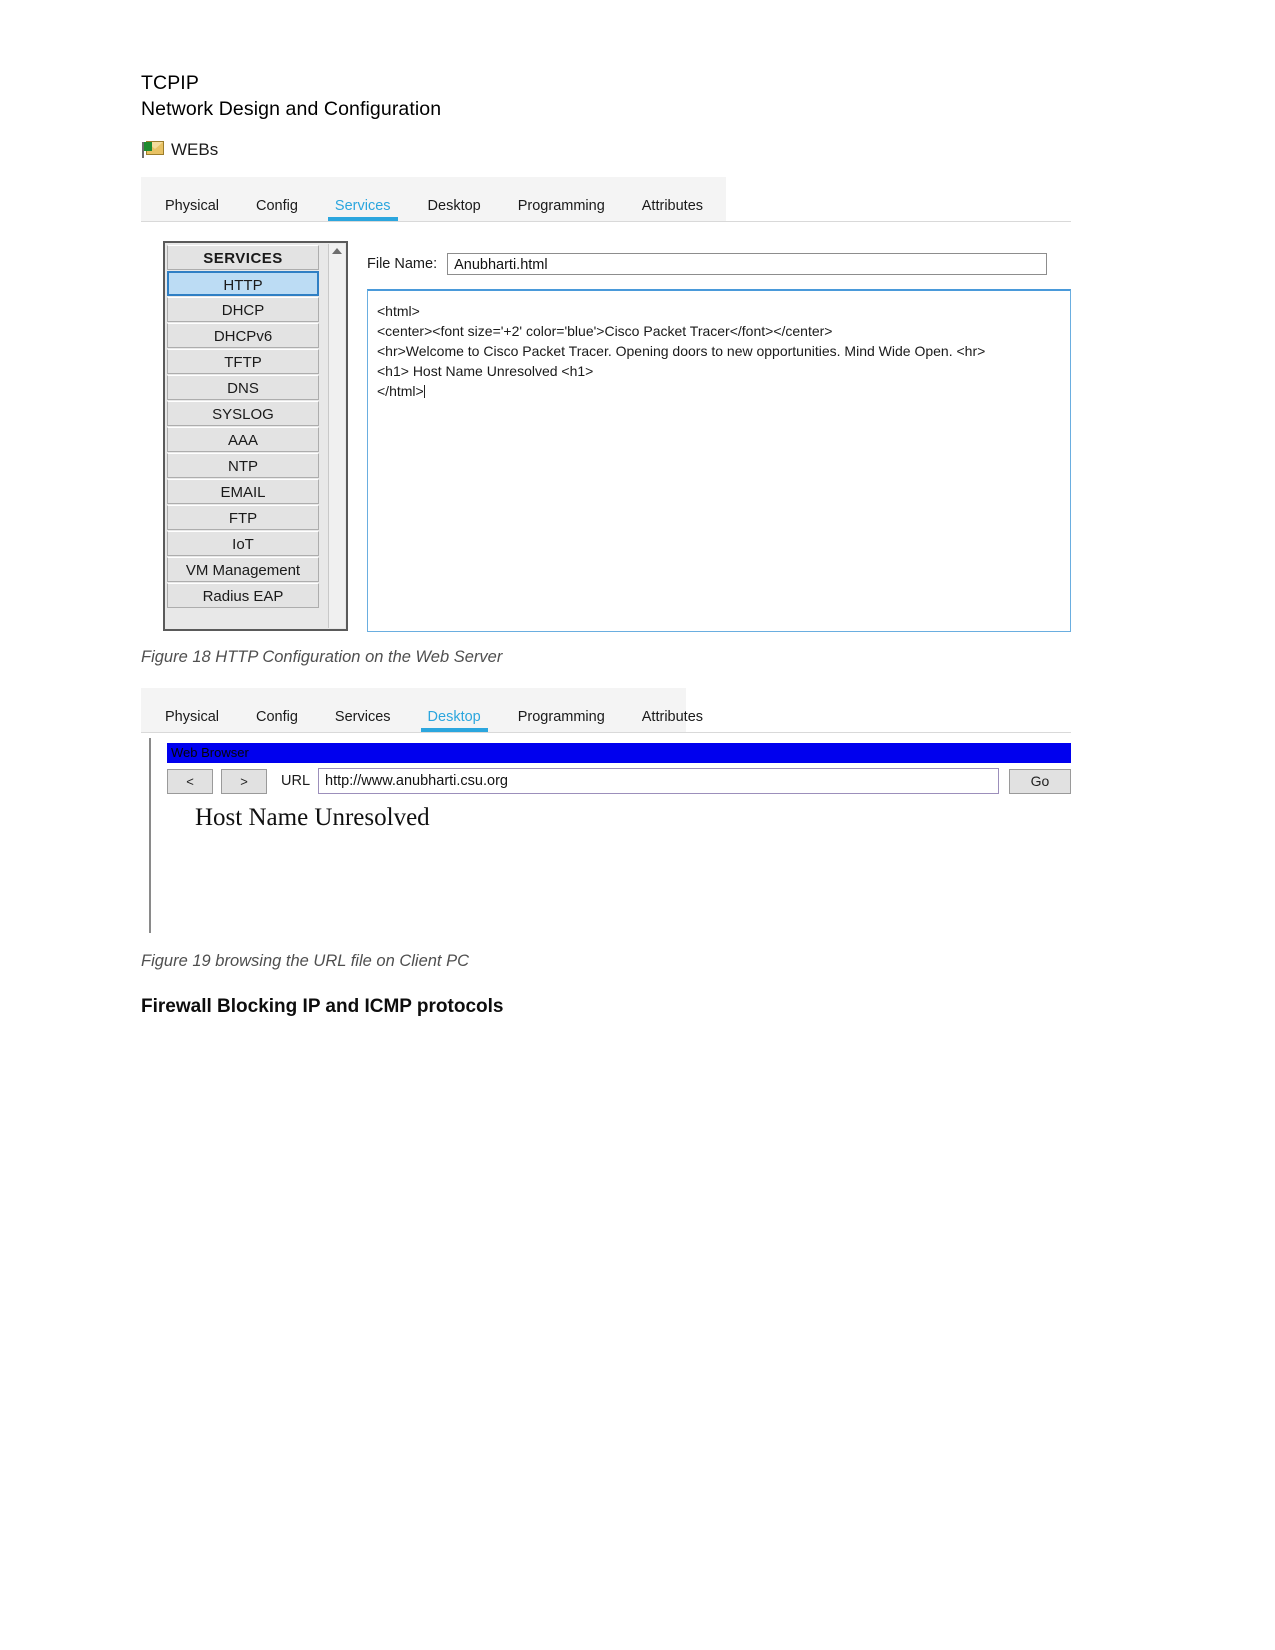 The width and height of the screenshot is (1275, 1650). What do you see at coordinates (619, 753) in the screenshot?
I see `browser-titlebar: Web Browser` at bounding box center [619, 753].